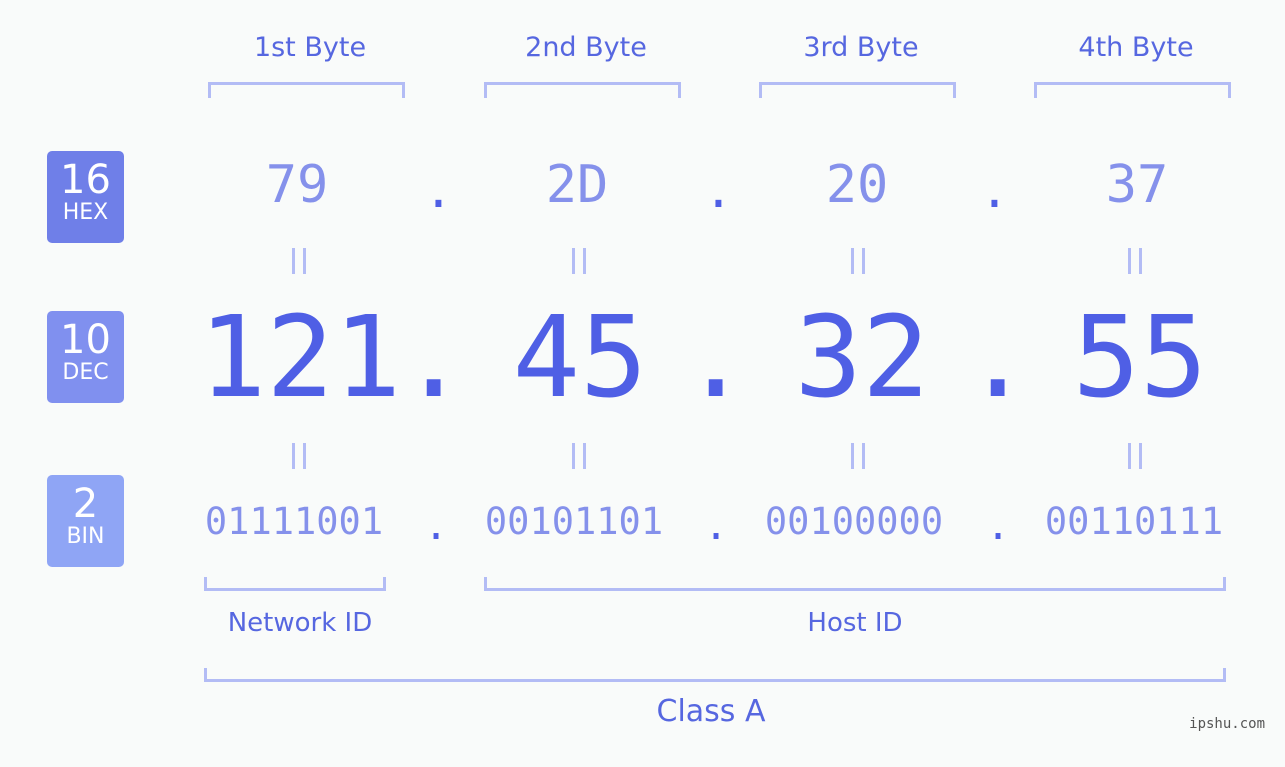  Describe the element at coordinates (577, 185) in the screenshot. I see `hex-byte-2: 2D` at that location.